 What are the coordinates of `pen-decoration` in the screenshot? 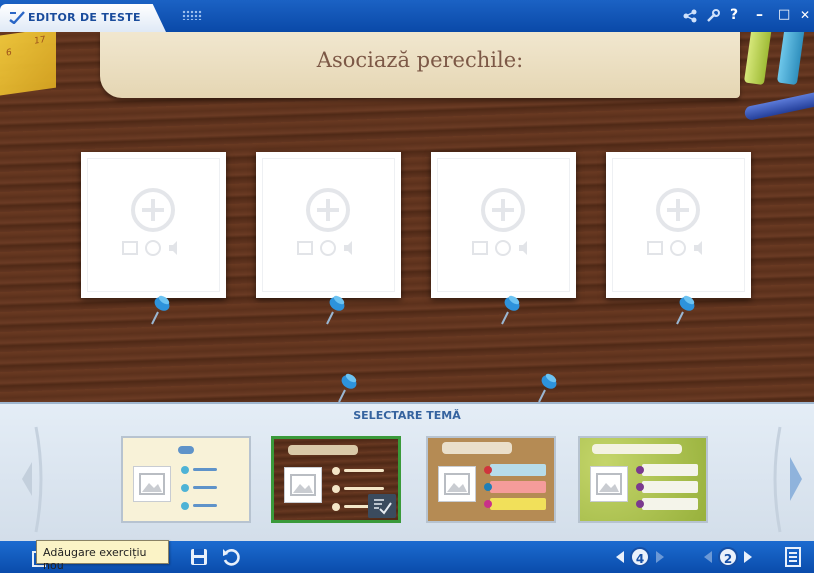 It's located at (778, 105).